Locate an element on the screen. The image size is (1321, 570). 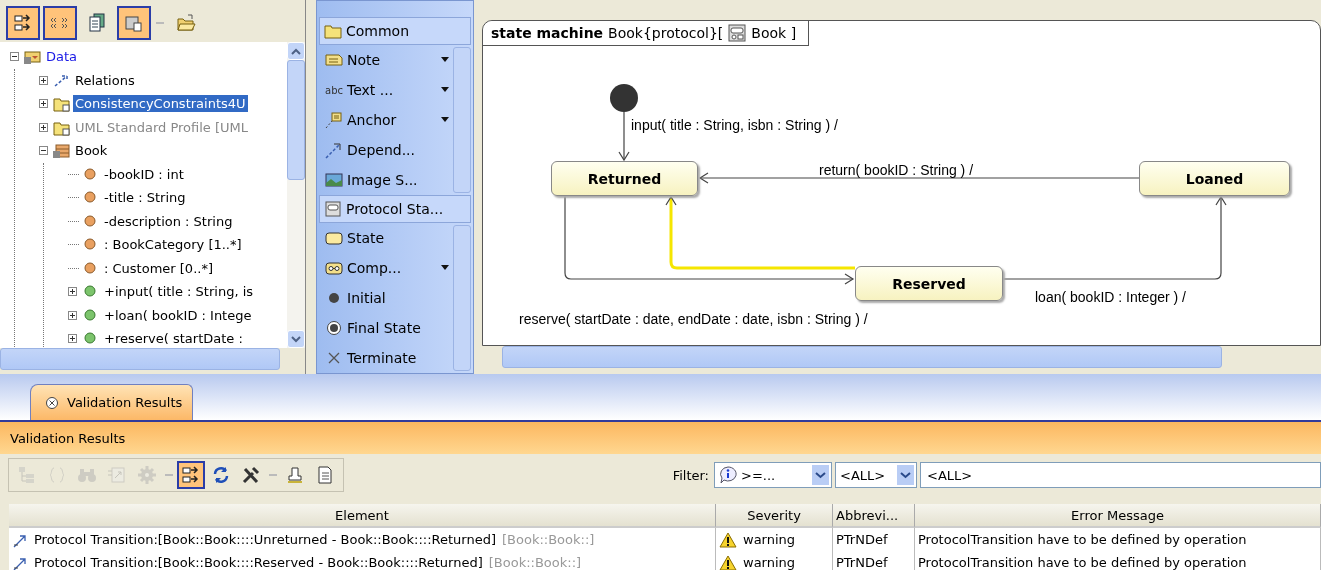
column-header: Severity is located at coordinates (774, 516).